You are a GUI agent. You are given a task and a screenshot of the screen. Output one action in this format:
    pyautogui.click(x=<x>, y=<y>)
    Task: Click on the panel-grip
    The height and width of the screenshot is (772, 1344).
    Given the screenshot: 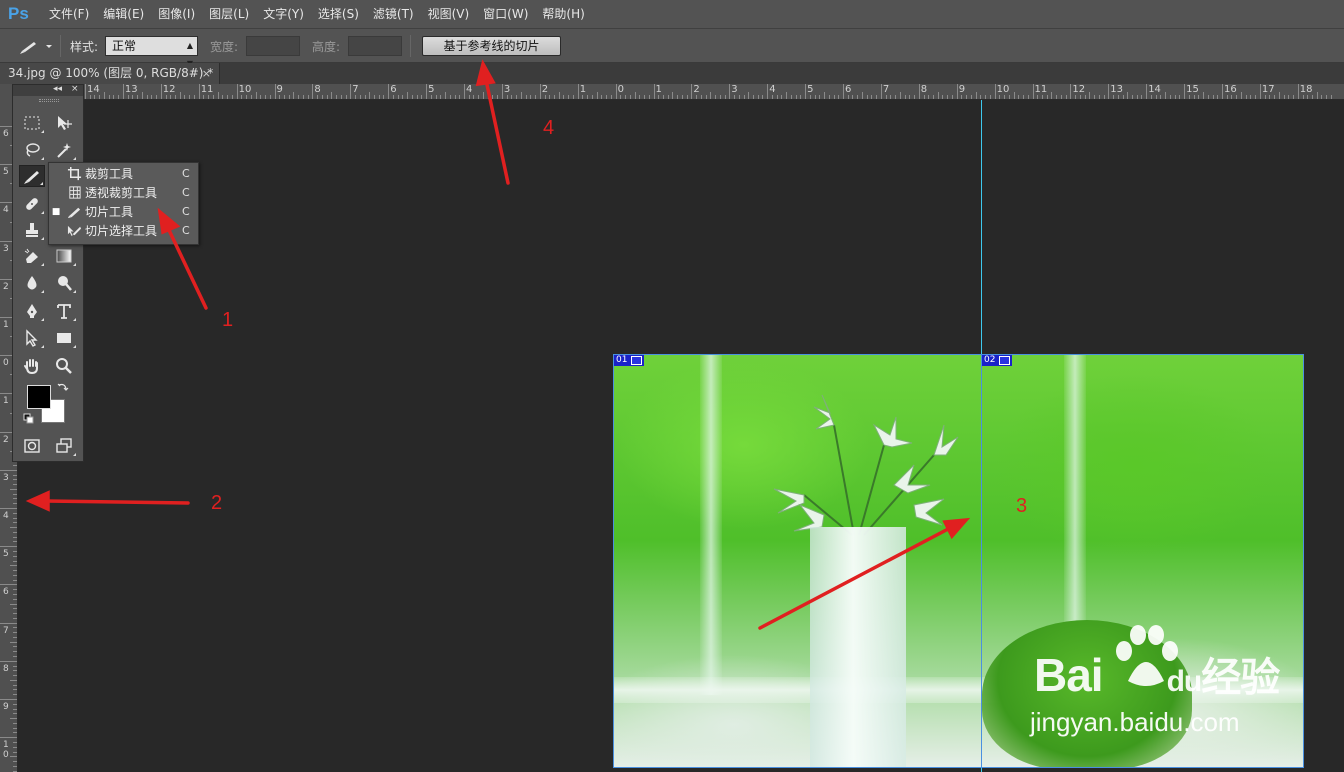 What is the action you would take?
    pyautogui.click(x=49, y=100)
    